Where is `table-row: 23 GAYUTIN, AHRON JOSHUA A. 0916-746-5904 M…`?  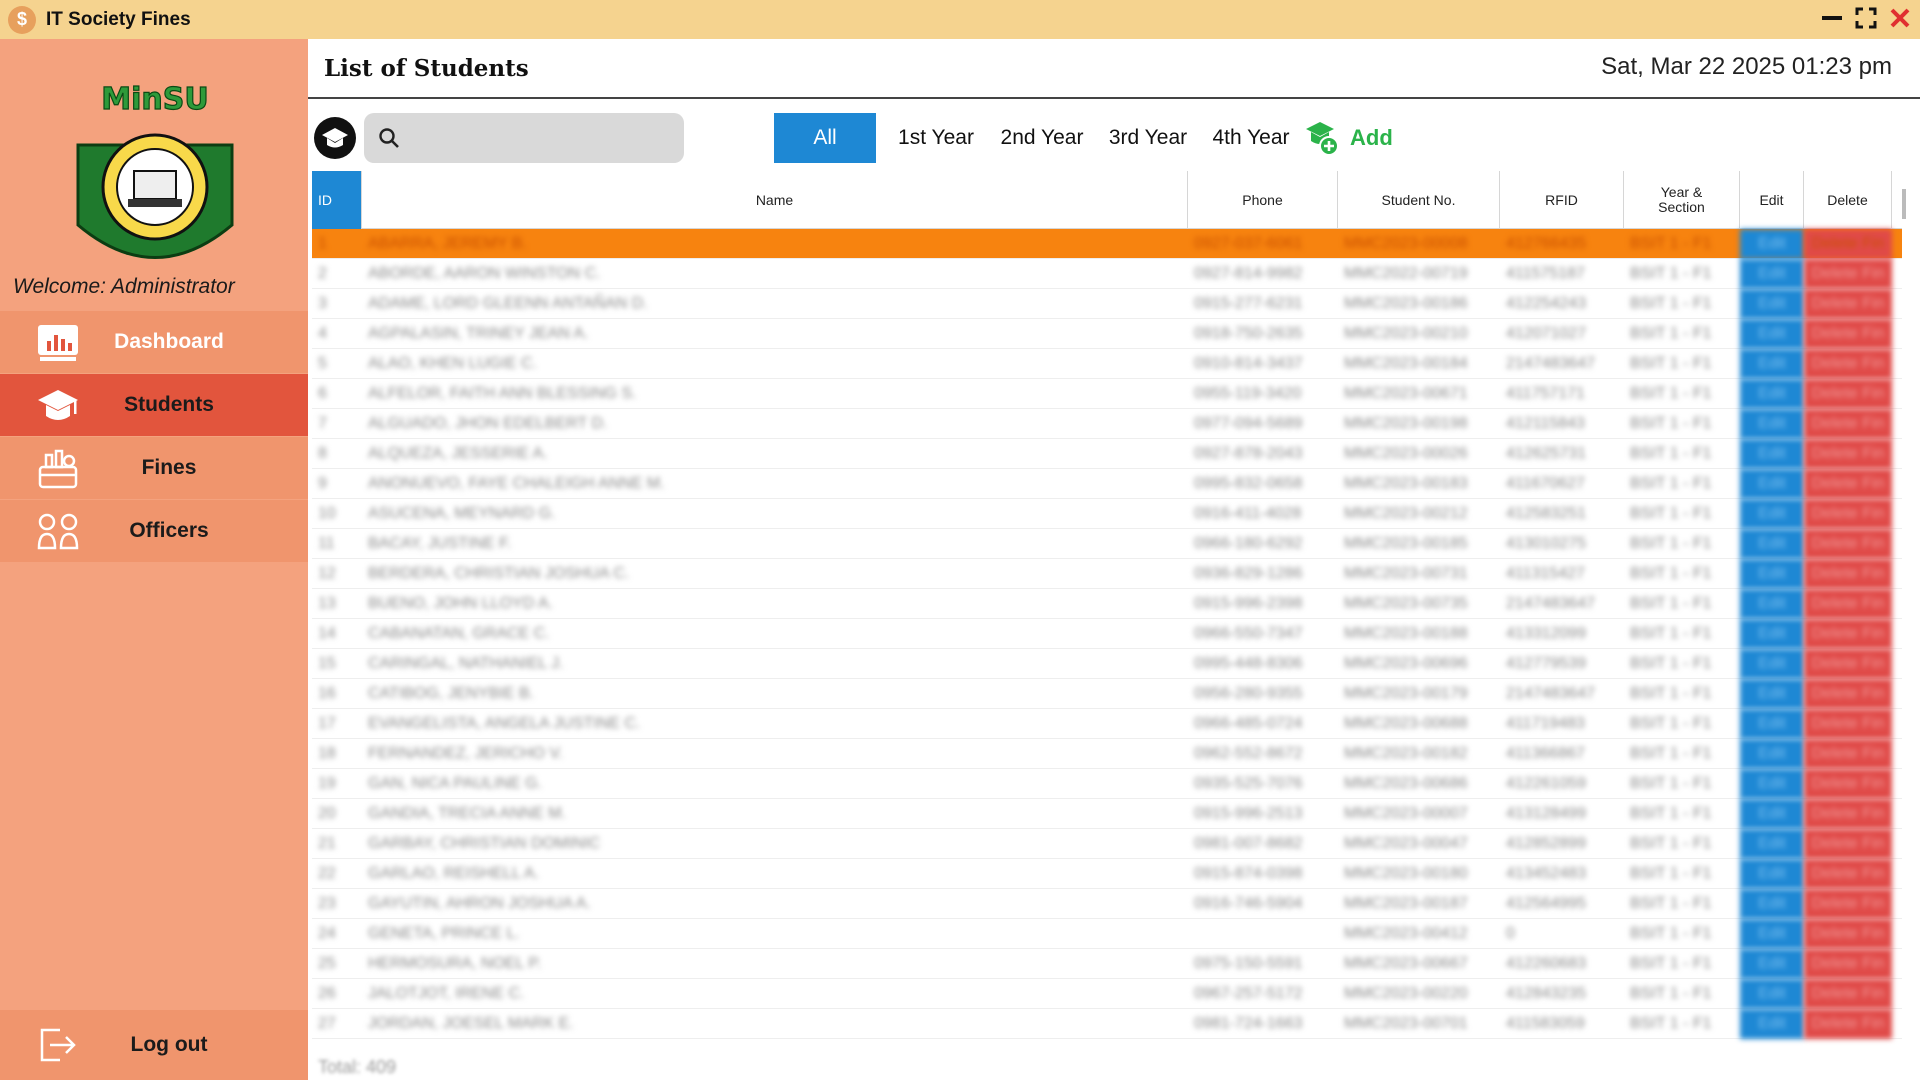 table-row: 23 GAYUTIN, AHRON JOSHUA A. 0916-746-5904 M… is located at coordinates (1107, 904).